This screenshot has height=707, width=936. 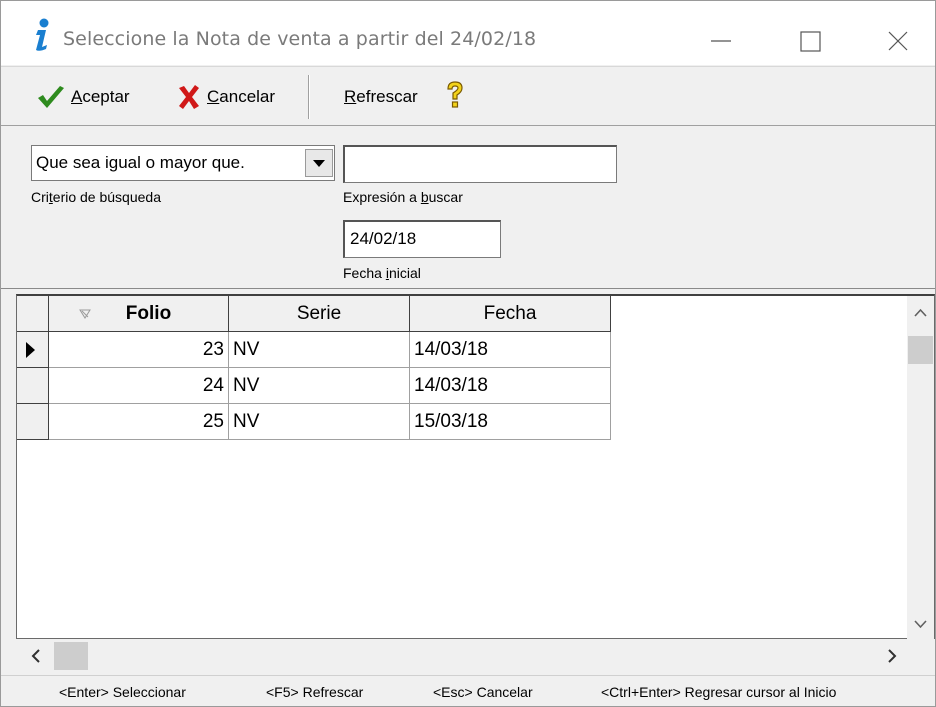 I want to click on cell-fecha: 15/03/18, so click(x=510, y=422).